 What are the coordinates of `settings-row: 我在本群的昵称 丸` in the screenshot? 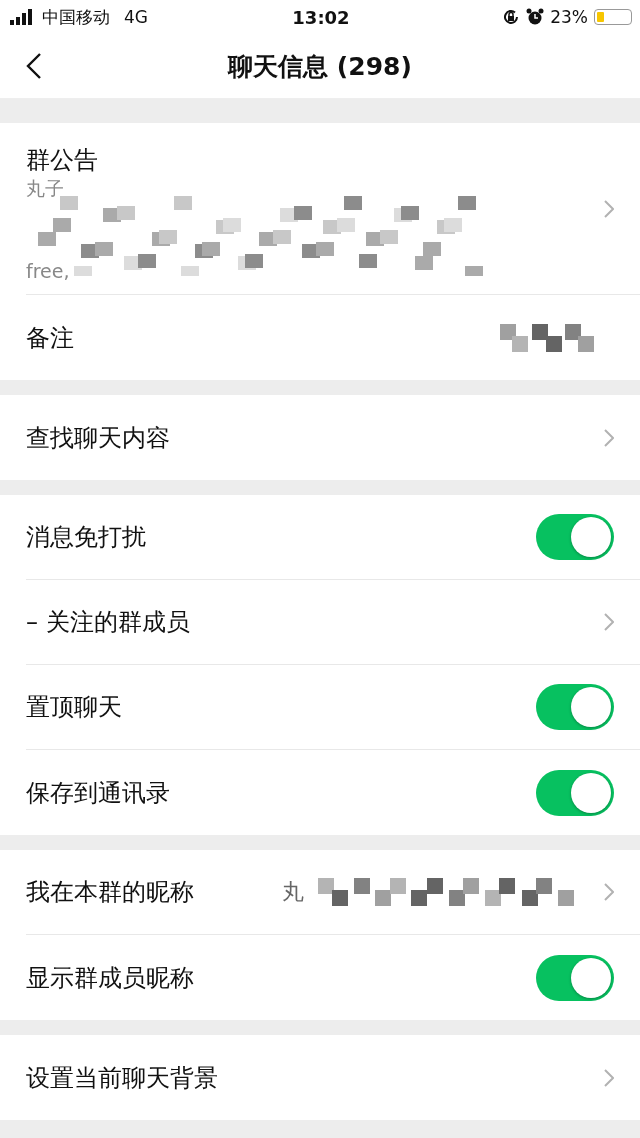 It's located at (333, 892).